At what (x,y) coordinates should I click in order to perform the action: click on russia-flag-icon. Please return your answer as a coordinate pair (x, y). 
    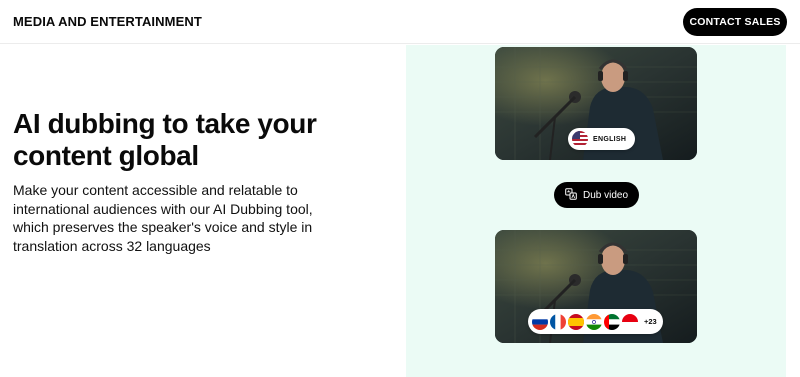
    Looking at the image, I should click on (540, 321).